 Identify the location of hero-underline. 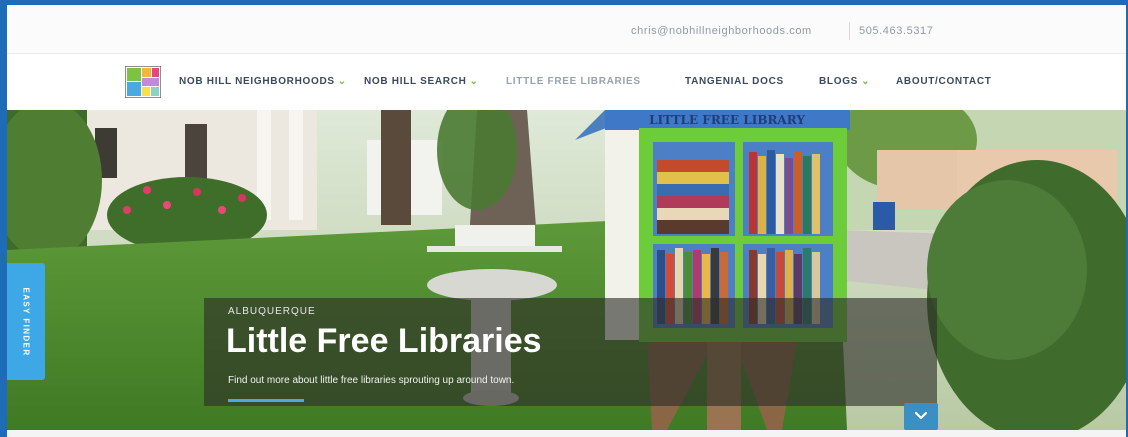
(266, 400).